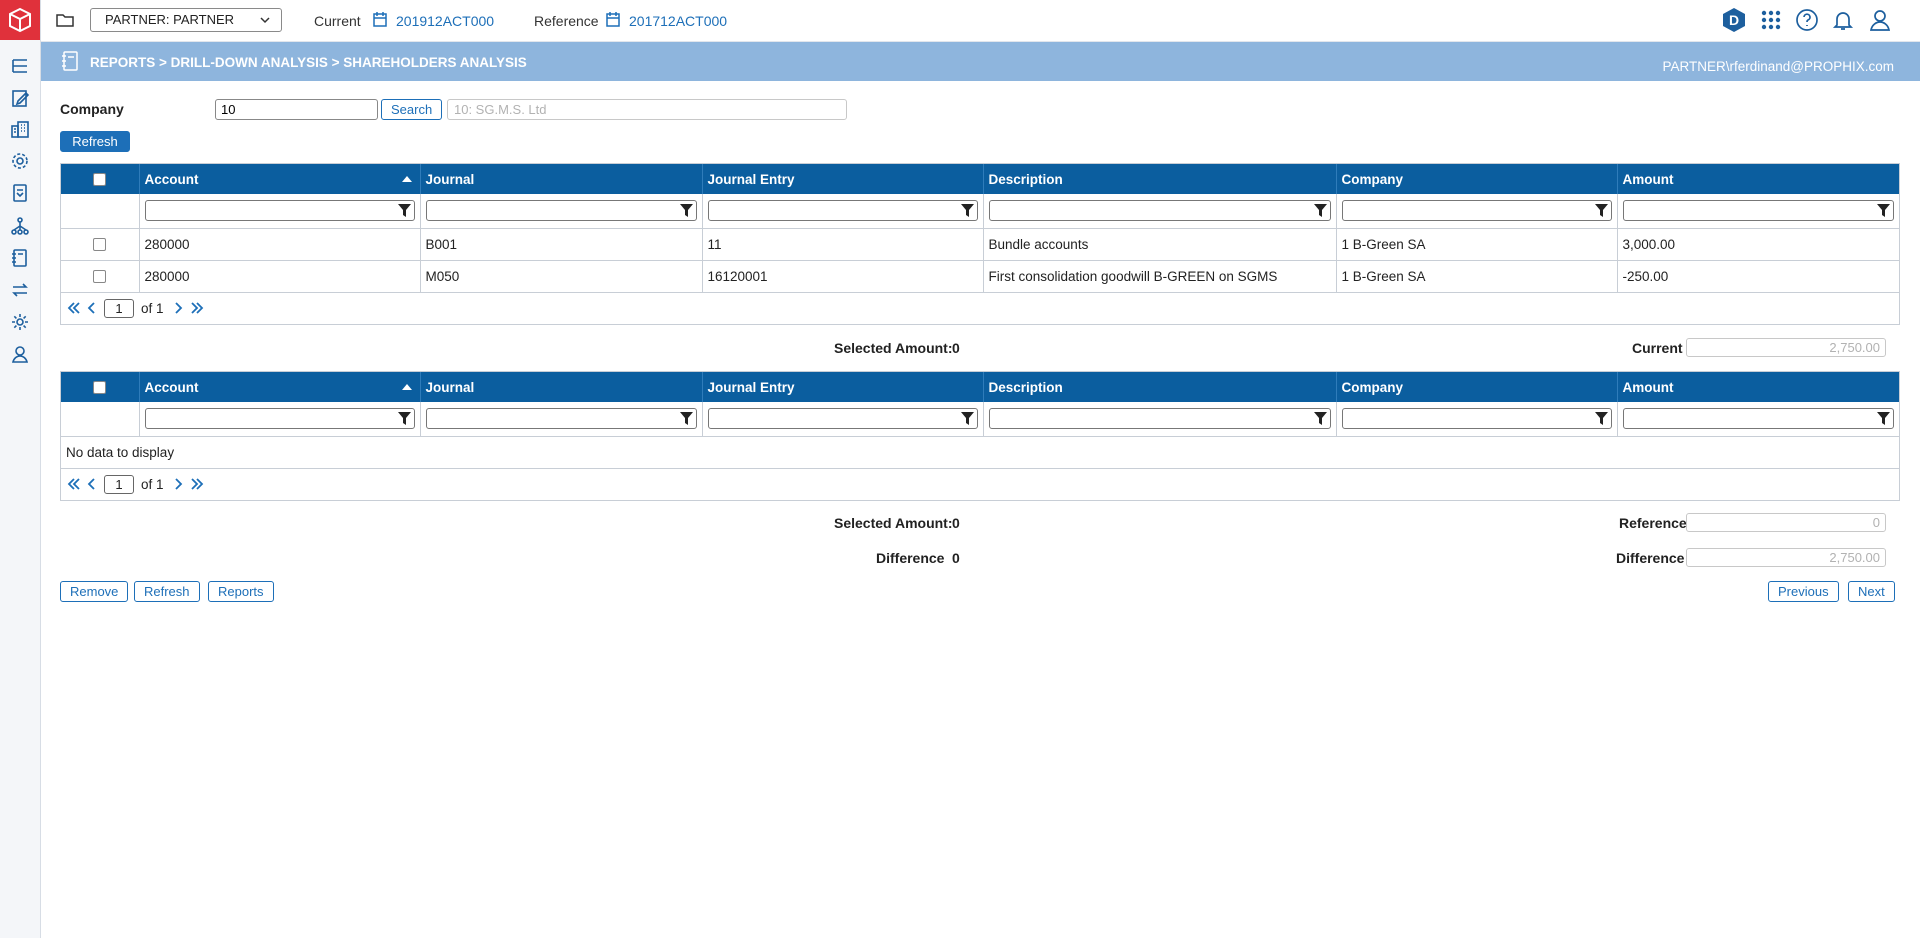 This screenshot has width=1920, height=938. I want to click on current-period-link: 201912ACT000, so click(445, 21).